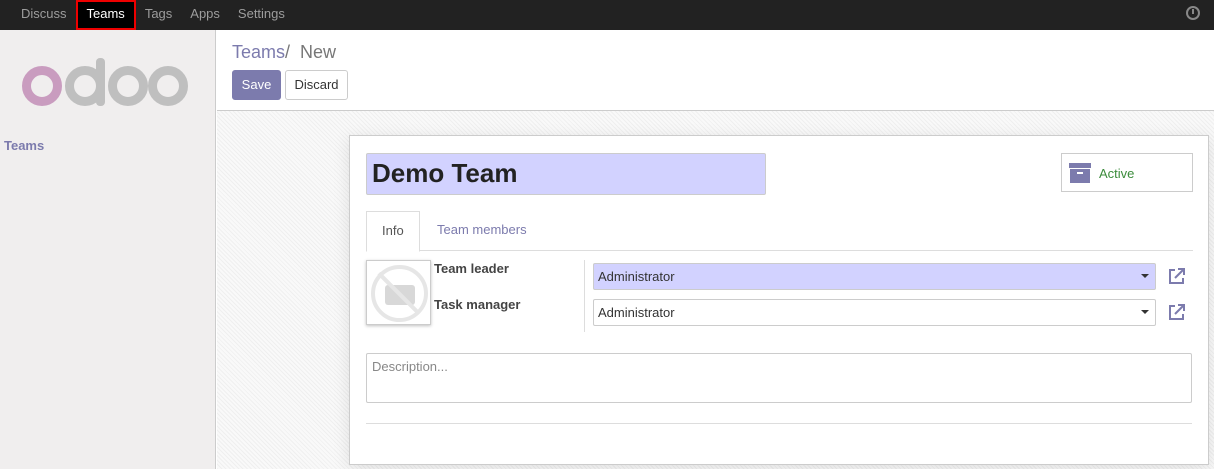 The width and height of the screenshot is (1214, 469). Describe the element at coordinates (874, 312) in the screenshot. I see `task-manager-select: Administrator` at that location.